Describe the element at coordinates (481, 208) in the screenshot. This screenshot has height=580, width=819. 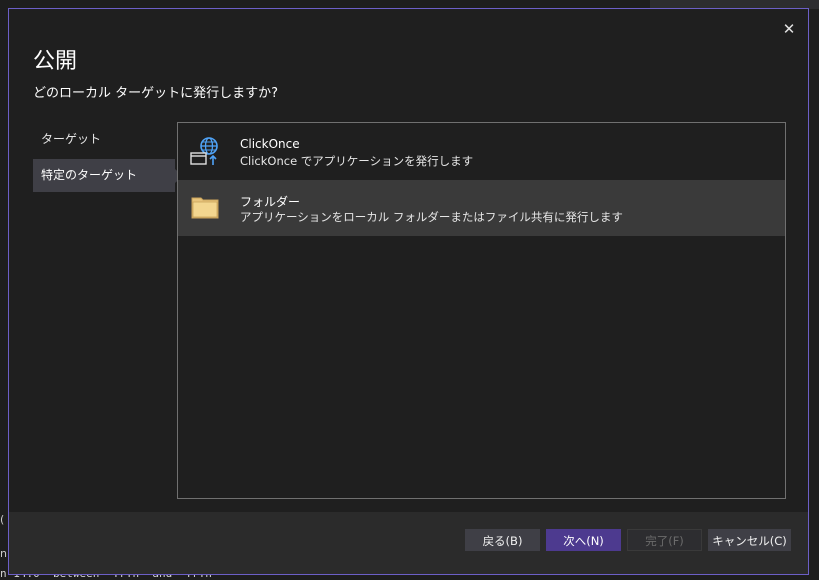
I see `option-folder: フォルダー アプリケーションをローカル フォルダーまたはファイル共有に発行します` at that location.